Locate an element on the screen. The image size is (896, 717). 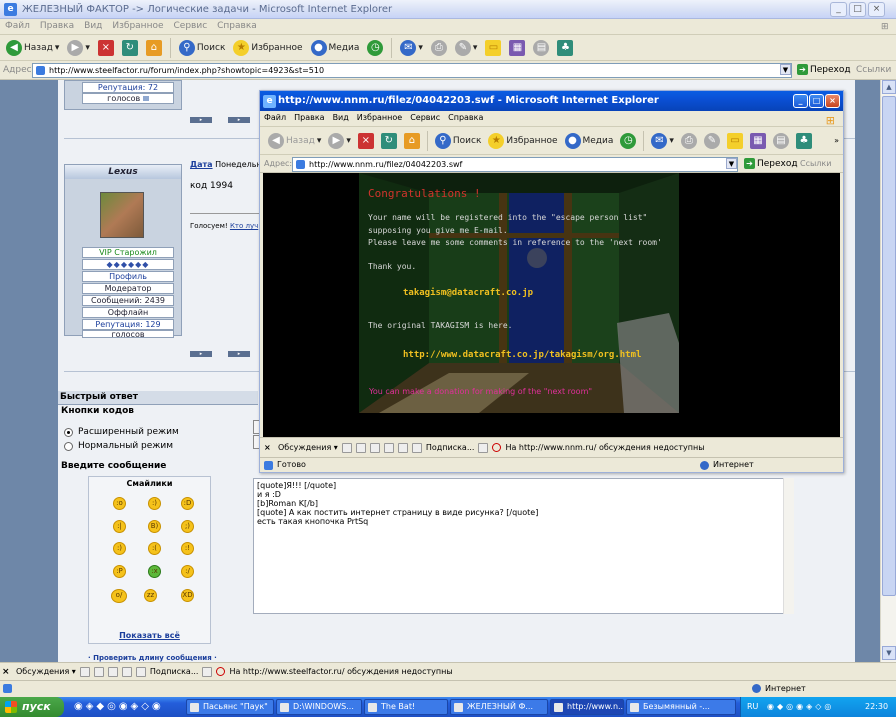
discuss-button: ▭ is located at coordinates (493, 48).